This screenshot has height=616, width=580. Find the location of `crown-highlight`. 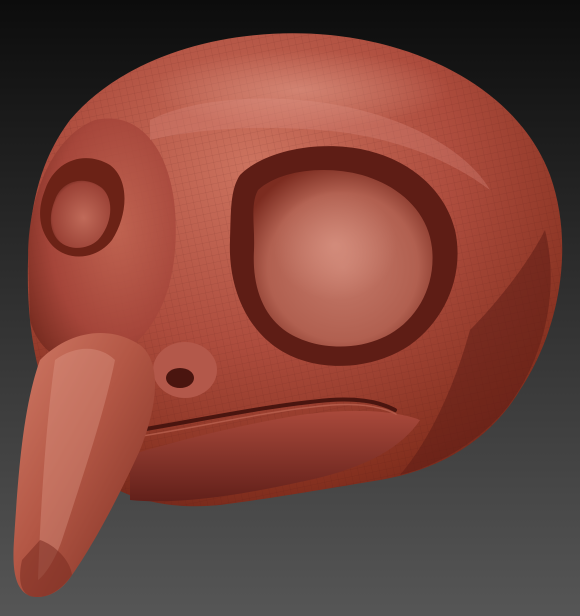

crown-highlight is located at coordinates (300, 90).